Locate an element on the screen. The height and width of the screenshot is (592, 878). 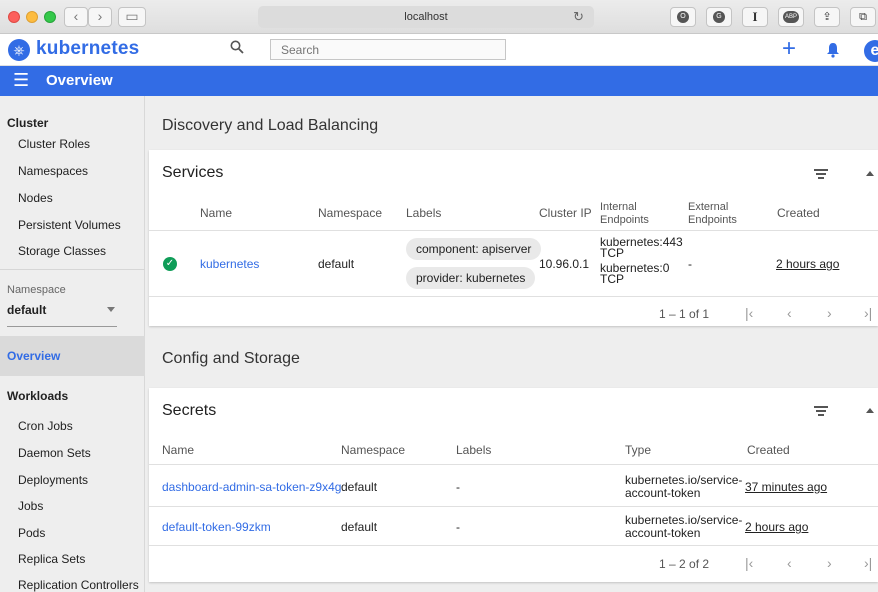
extension-icon-1: O is located at coordinates (683, 17).